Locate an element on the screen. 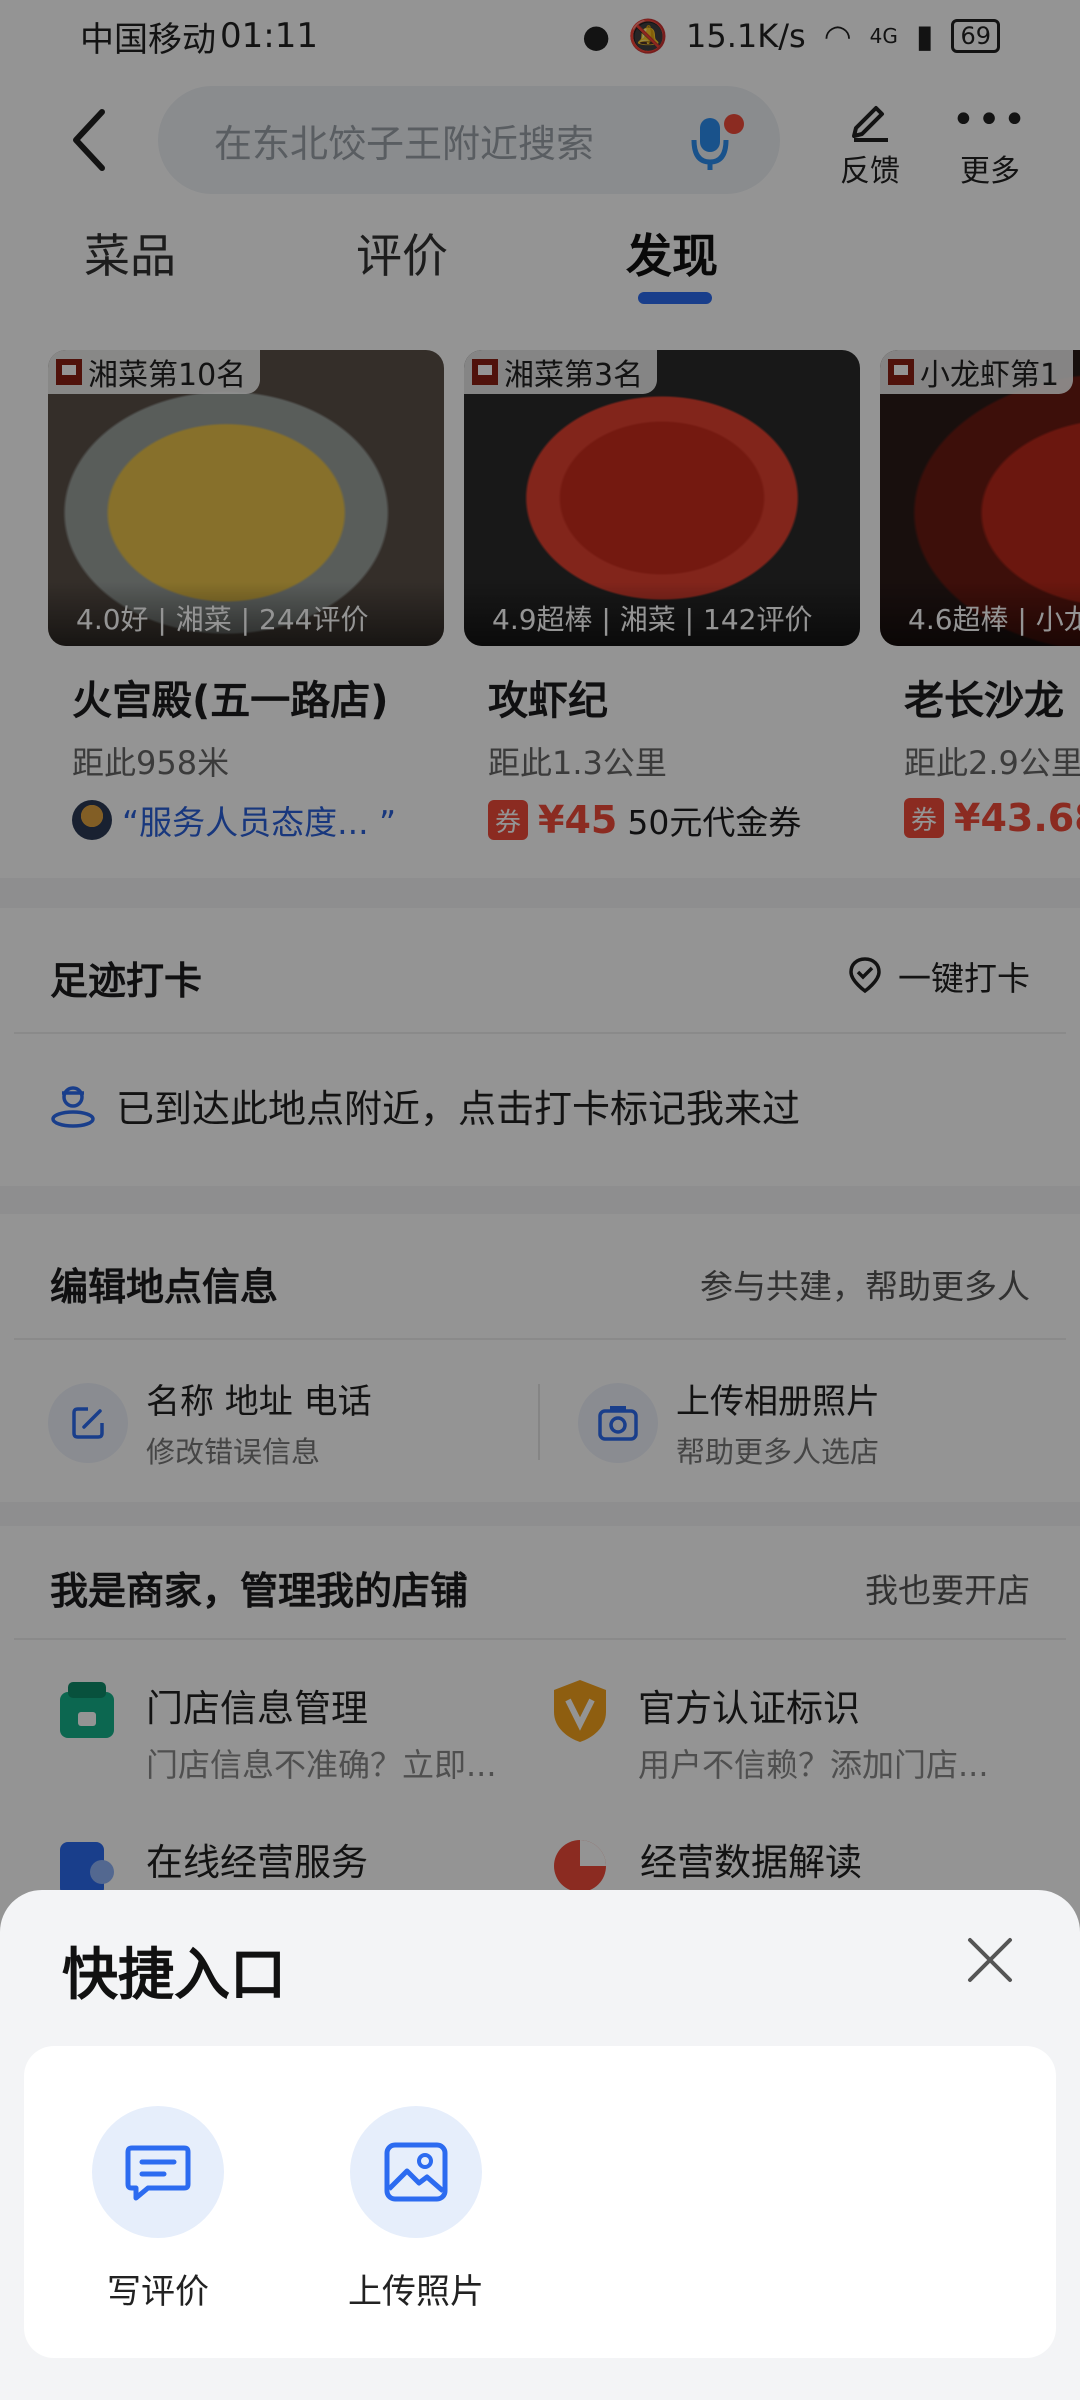  quick-actions-panel: 写评价 上传照片 is located at coordinates (540, 2202).